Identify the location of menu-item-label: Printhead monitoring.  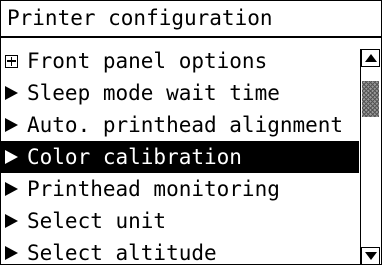
(153, 189).